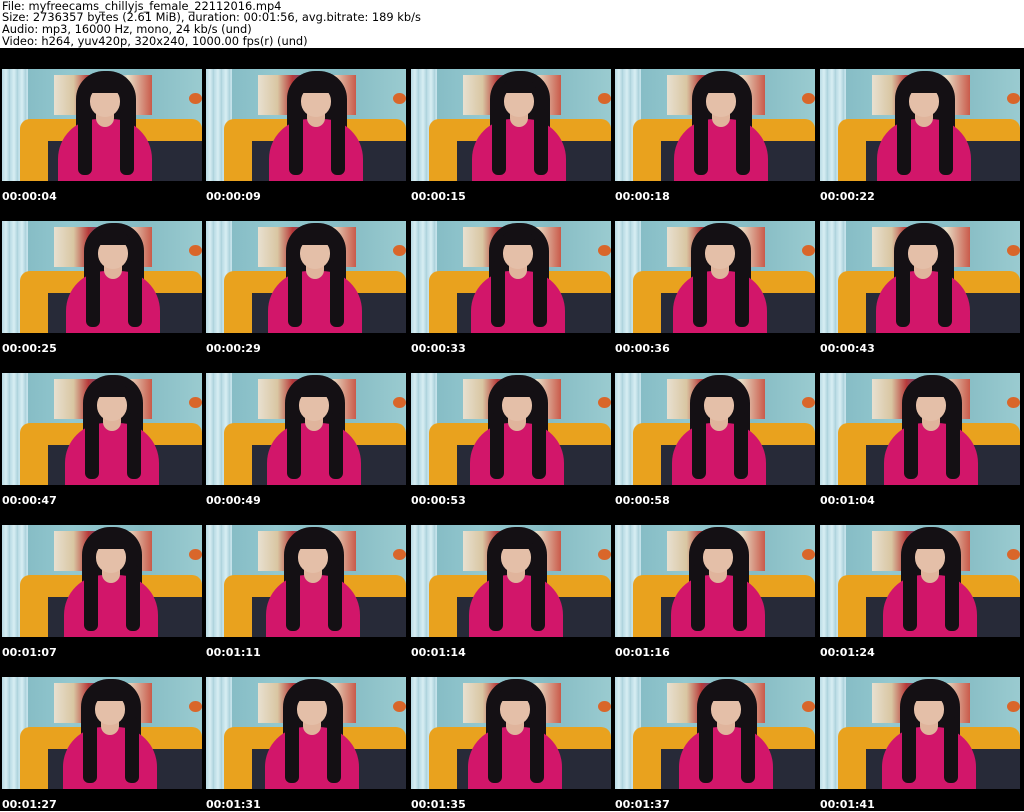  I want to click on thumbnail-cell: 00:01:35, so click(511, 733).